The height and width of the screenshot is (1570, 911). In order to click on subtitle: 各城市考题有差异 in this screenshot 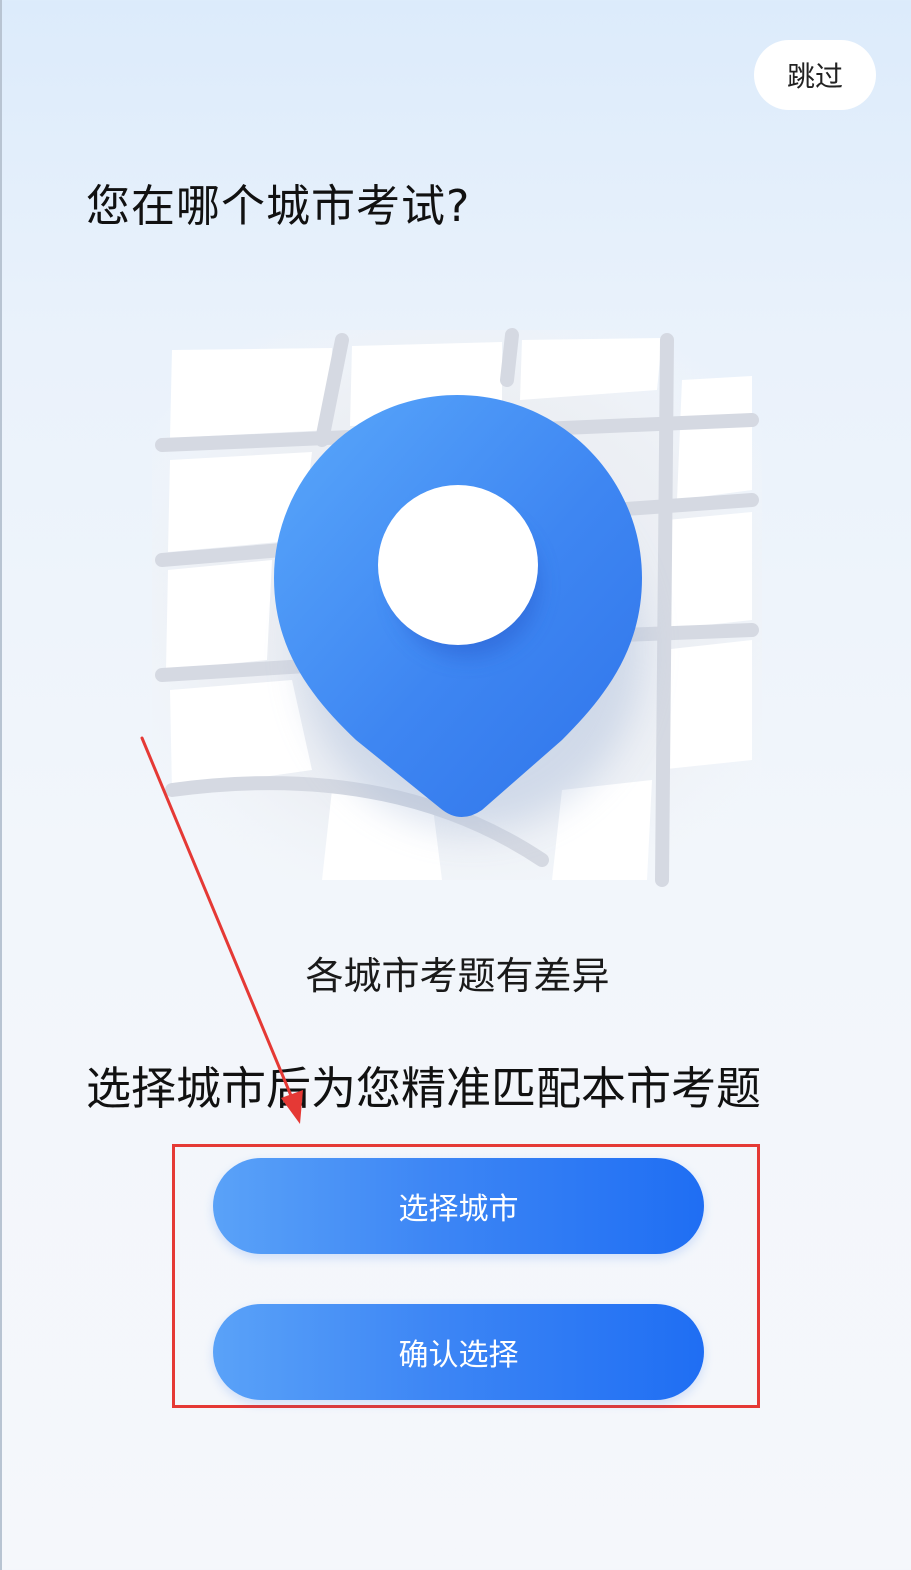, I will do `click(457, 976)`.